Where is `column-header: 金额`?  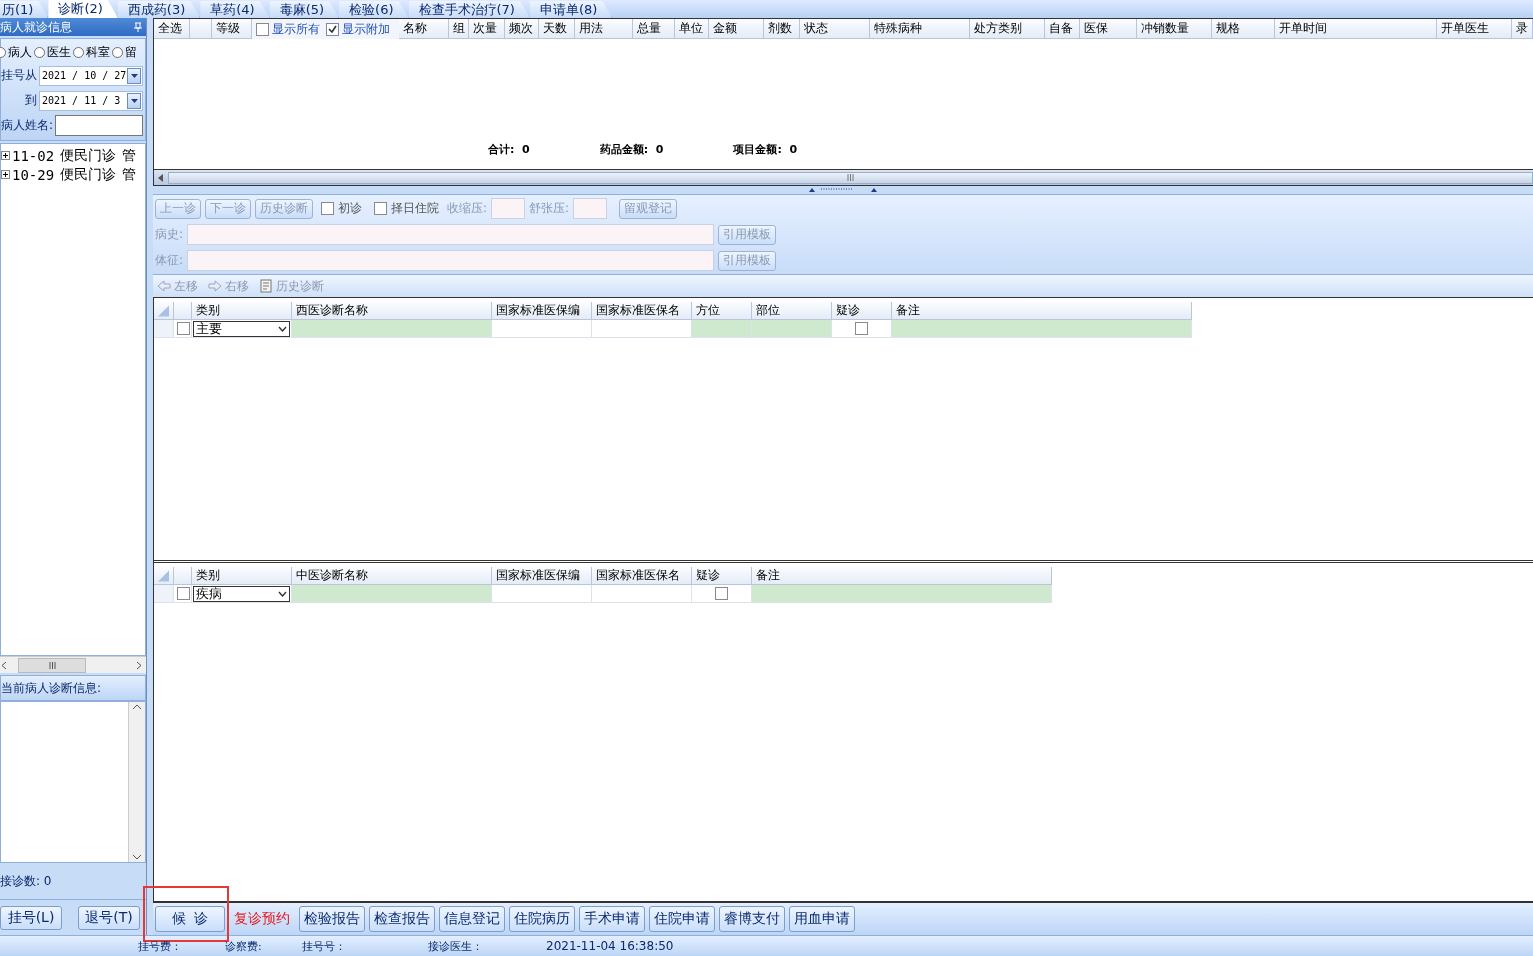
column-header: 金额 is located at coordinates (736, 29).